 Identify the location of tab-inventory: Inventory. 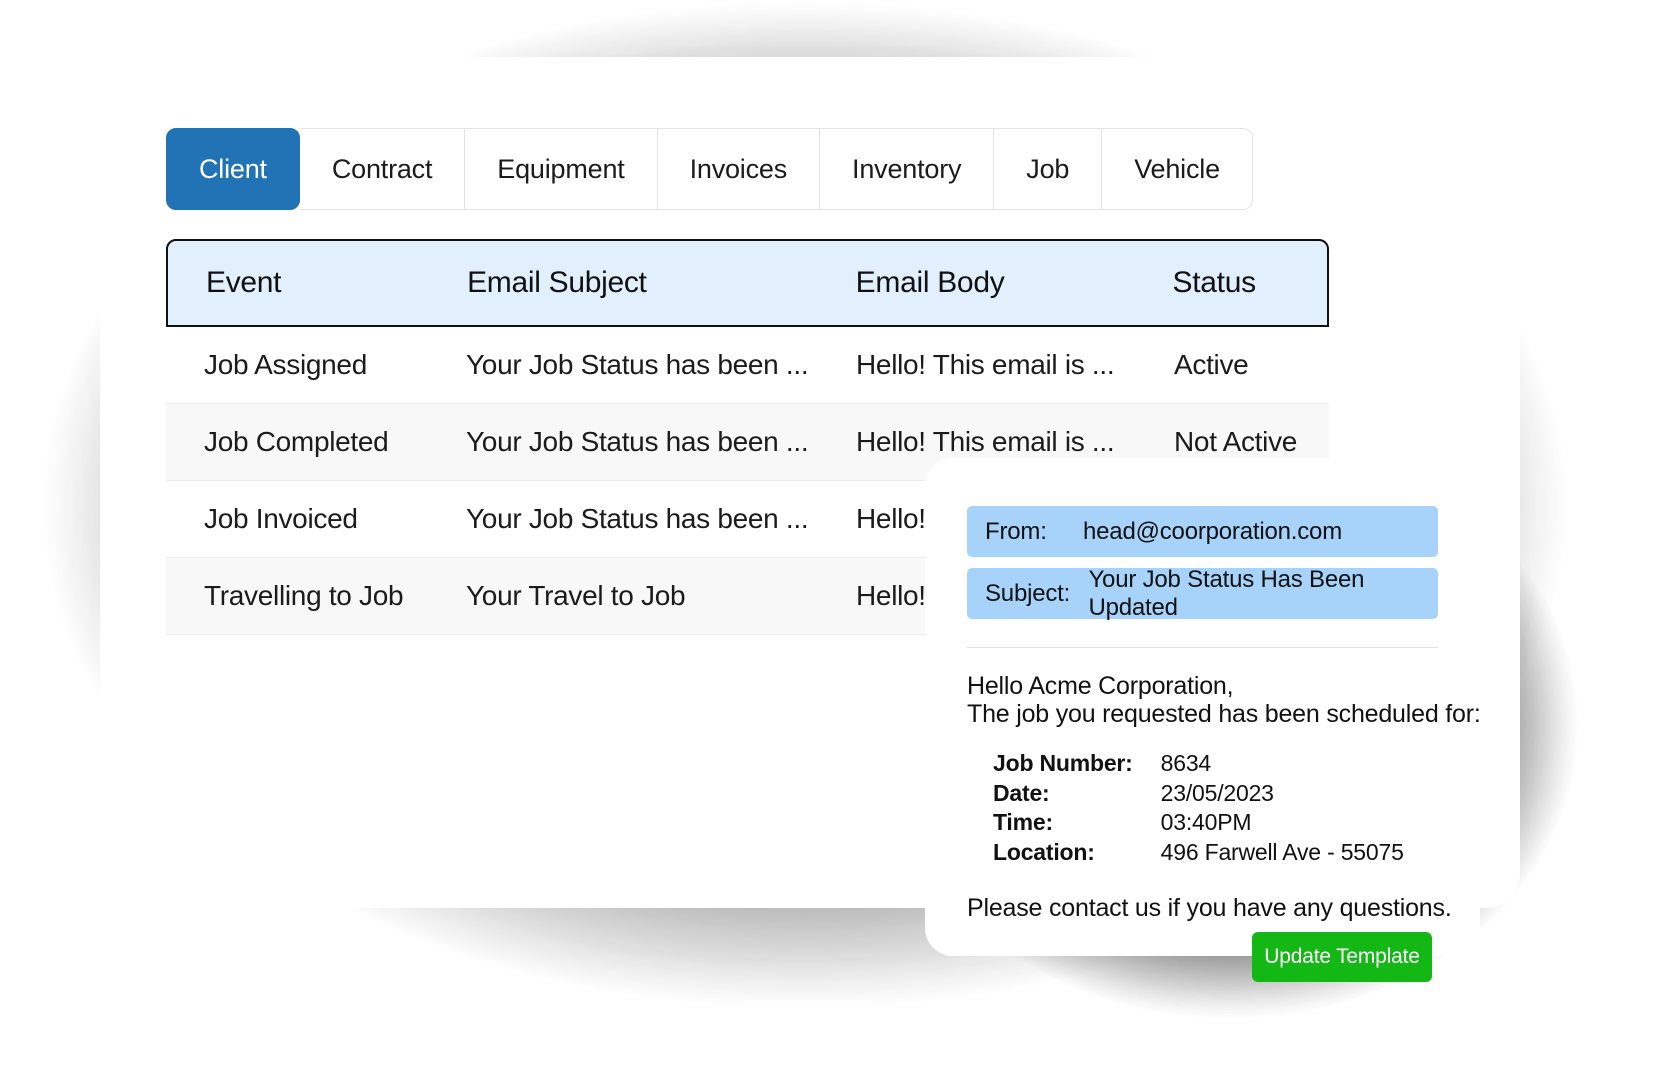
(907, 169).